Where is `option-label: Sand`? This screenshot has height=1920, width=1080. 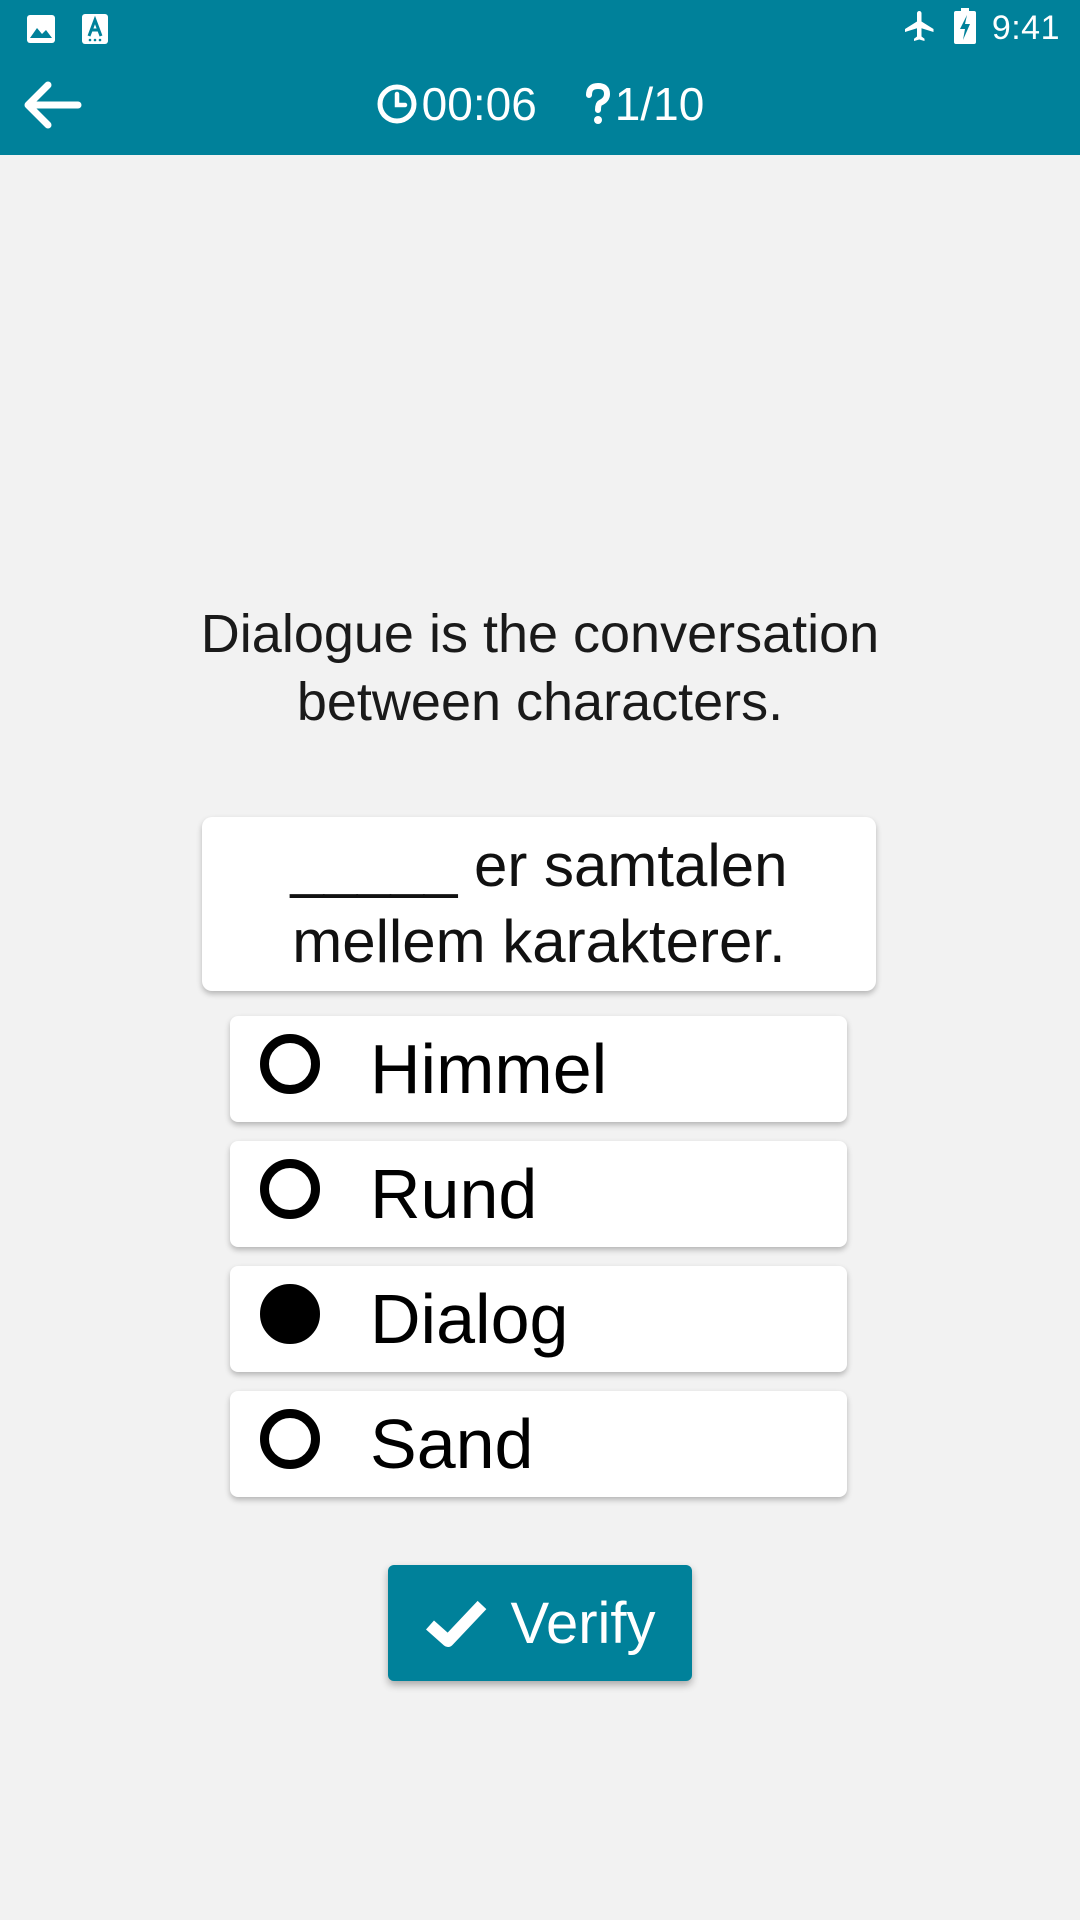 option-label: Sand is located at coordinates (452, 1444).